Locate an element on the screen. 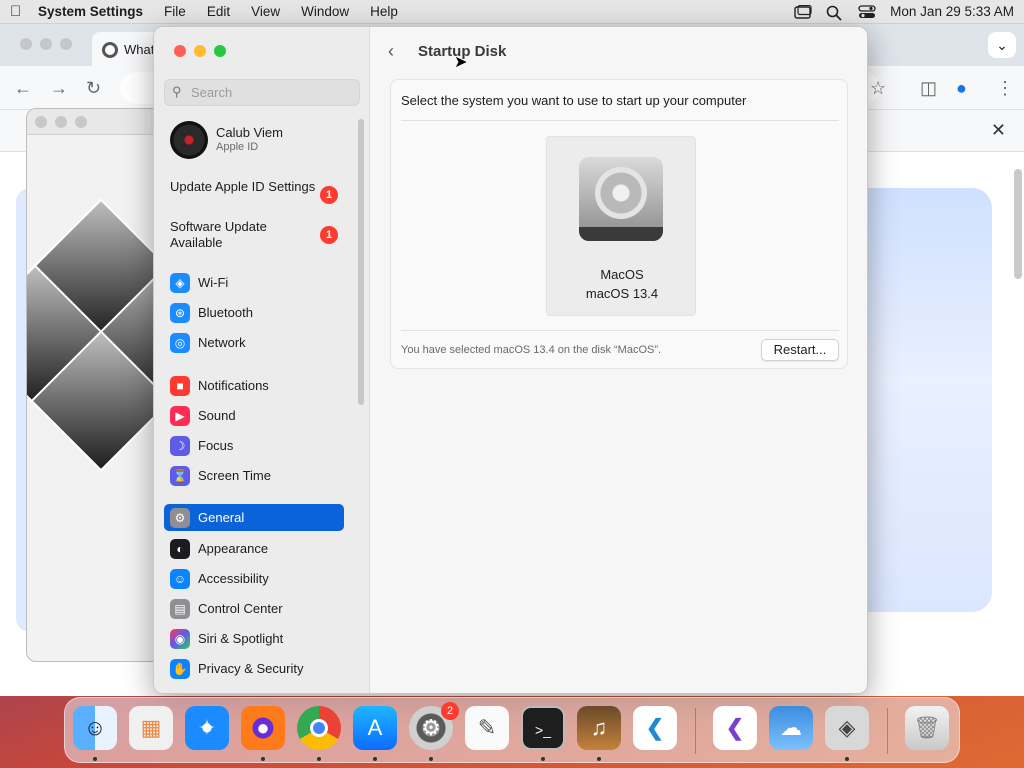 The image size is (1024, 768). close-icon: ✕ is located at coordinates (998, 130).